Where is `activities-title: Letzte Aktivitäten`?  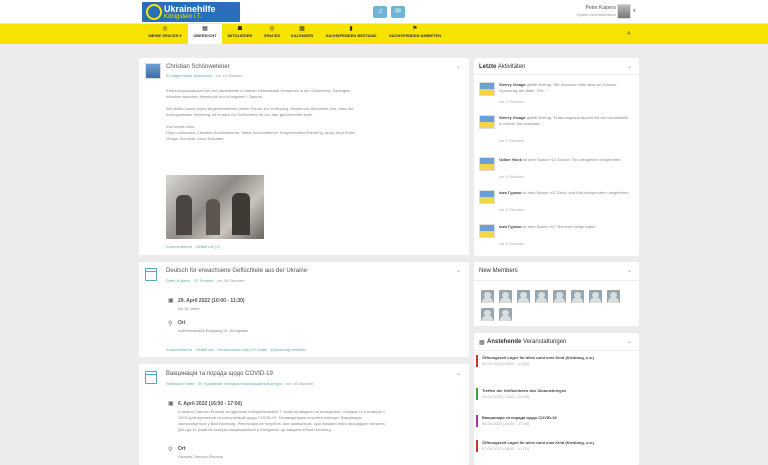 activities-title: Letzte Aktivitäten is located at coordinates (502, 67).